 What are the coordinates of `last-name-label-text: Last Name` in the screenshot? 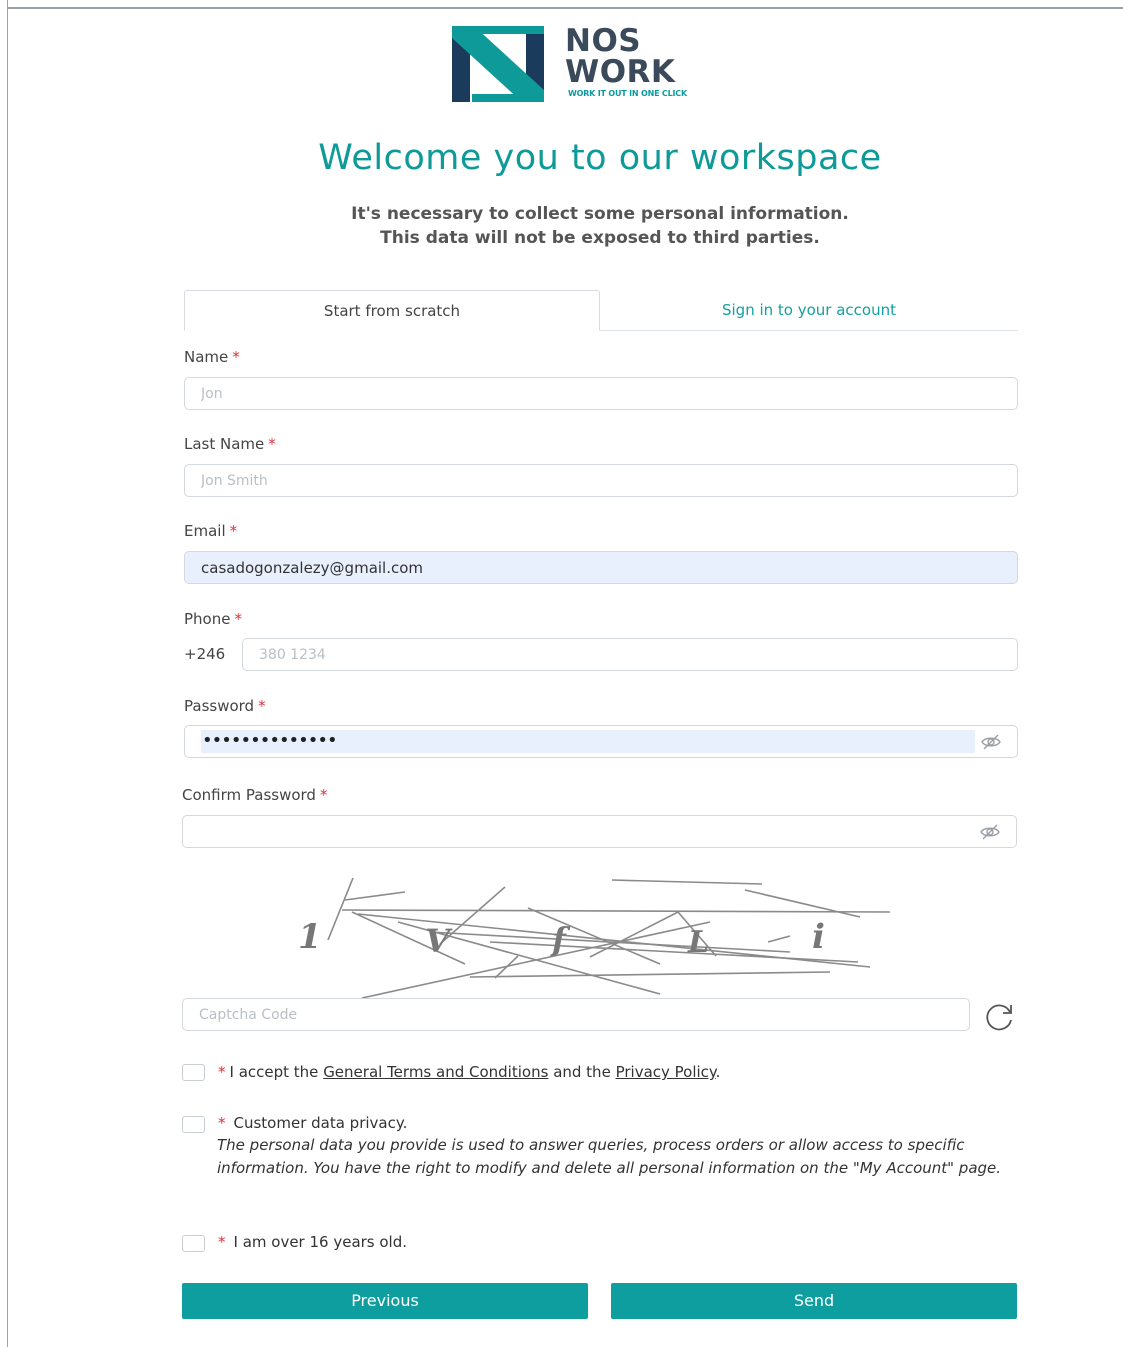 It's located at (224, 444).